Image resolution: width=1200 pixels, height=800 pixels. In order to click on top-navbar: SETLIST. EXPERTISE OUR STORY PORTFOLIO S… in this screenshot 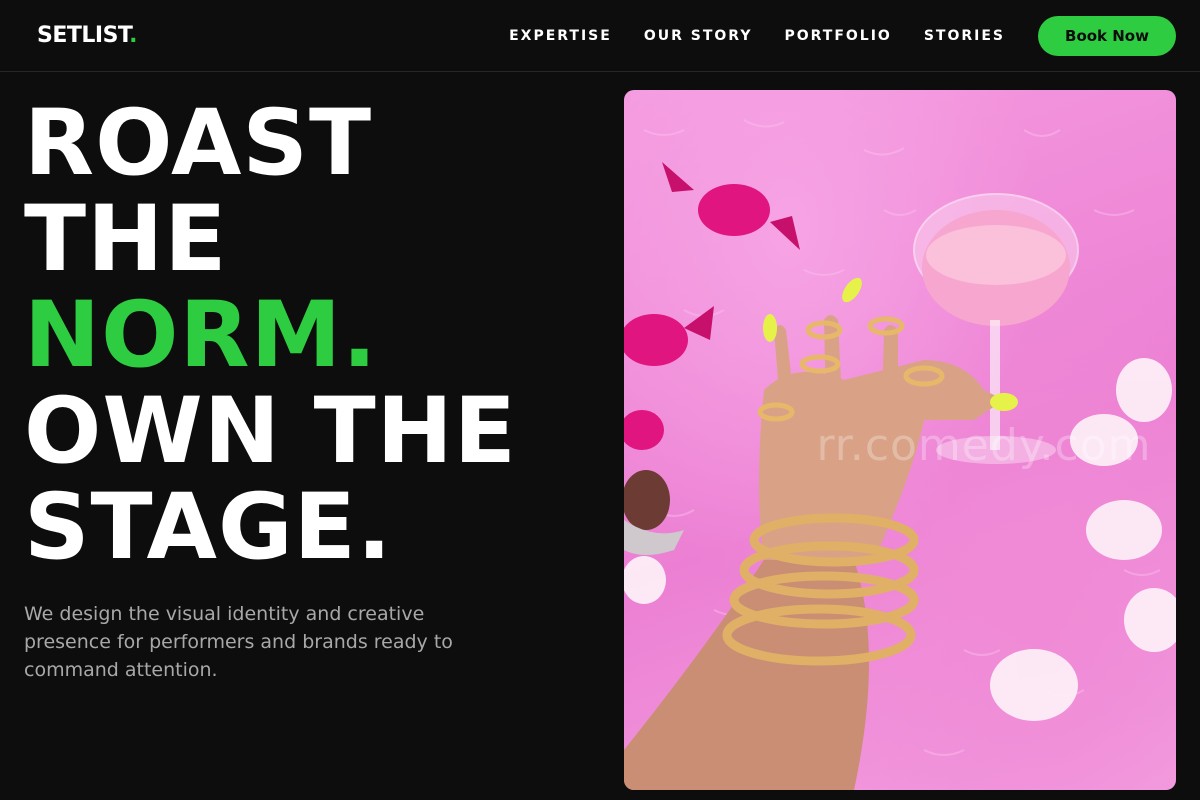, I will do `click(600, 36)`.